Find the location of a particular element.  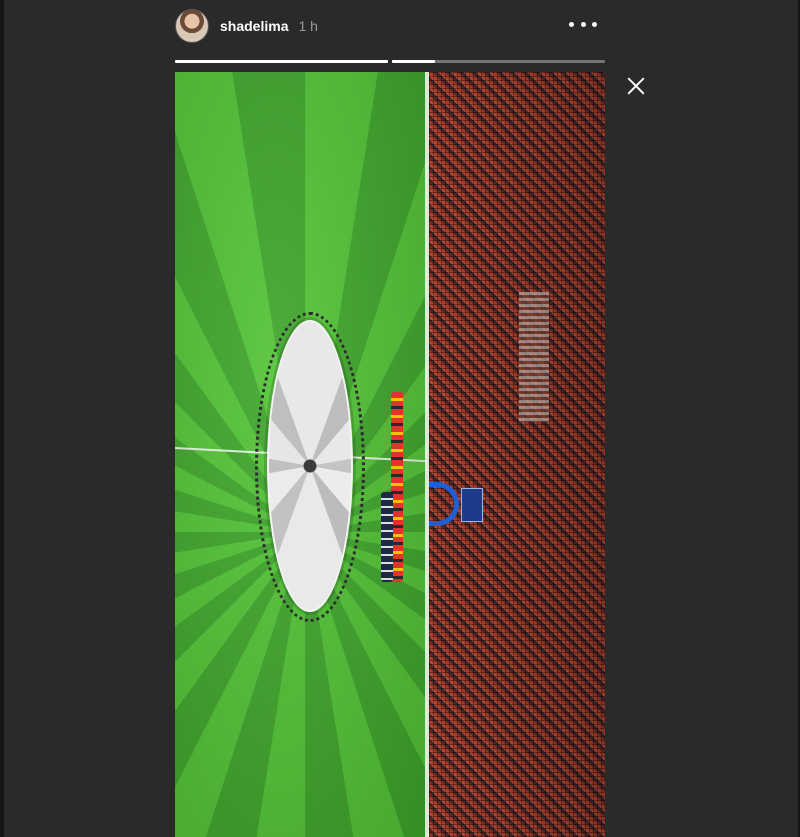

more-options-button is located at coordinates (583, 24).